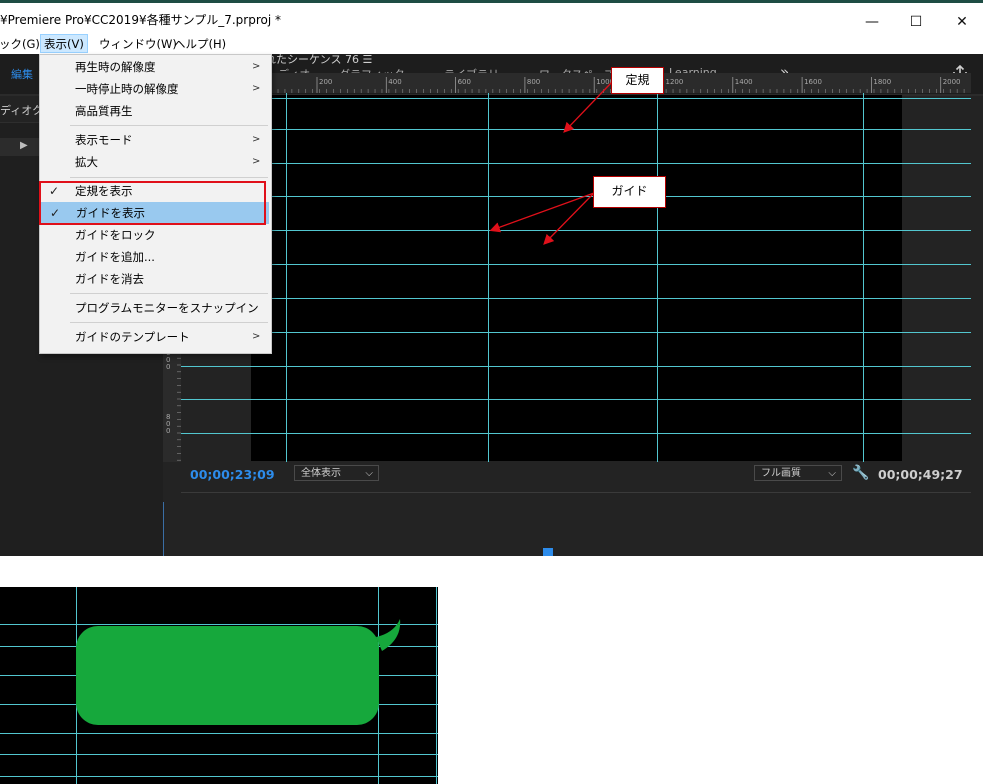 This screenshot has height=784, width=983. What do you see at coordinates (588, 107) in the screenshot?
I see `ruler-arrow` at bounding box center [588, 107].